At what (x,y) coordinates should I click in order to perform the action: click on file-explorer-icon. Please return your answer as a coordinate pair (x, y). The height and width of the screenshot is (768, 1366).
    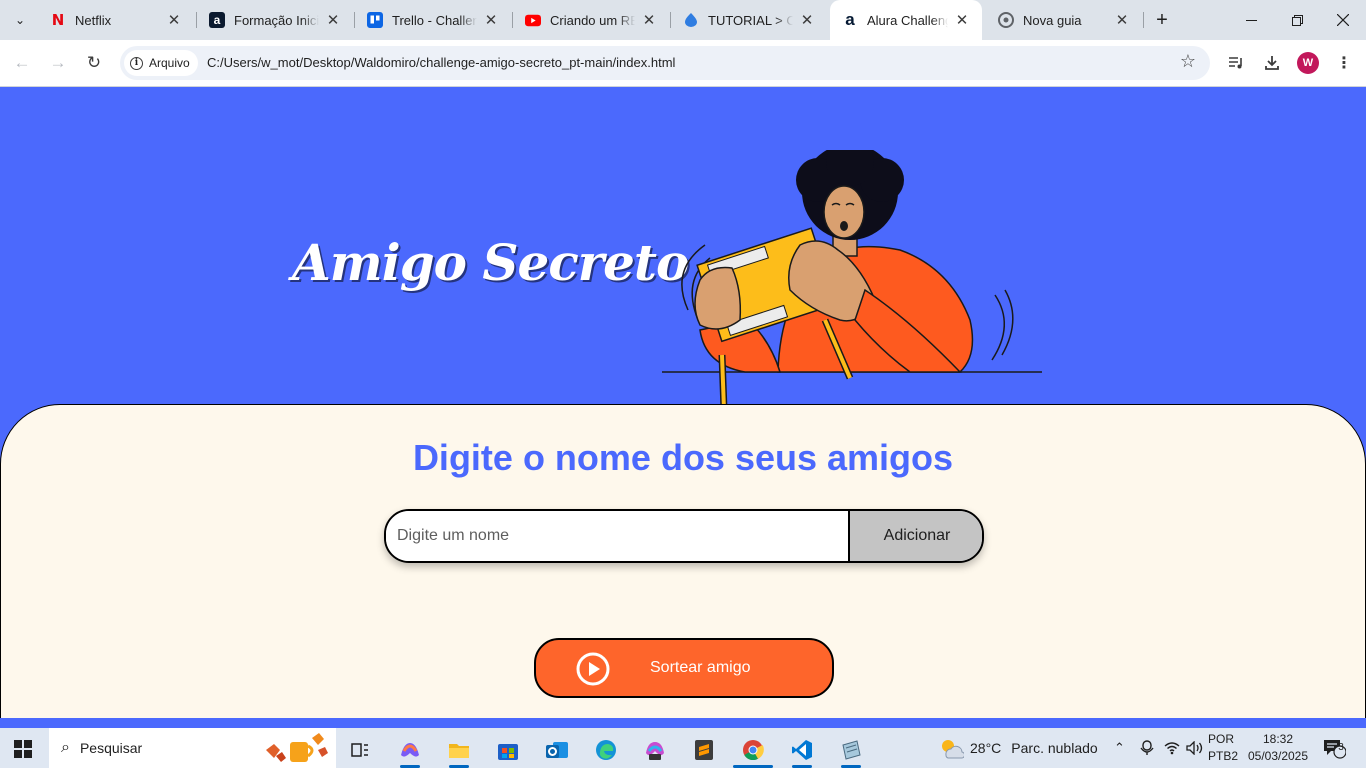
    Looking at the image, I should click on (459, 750).